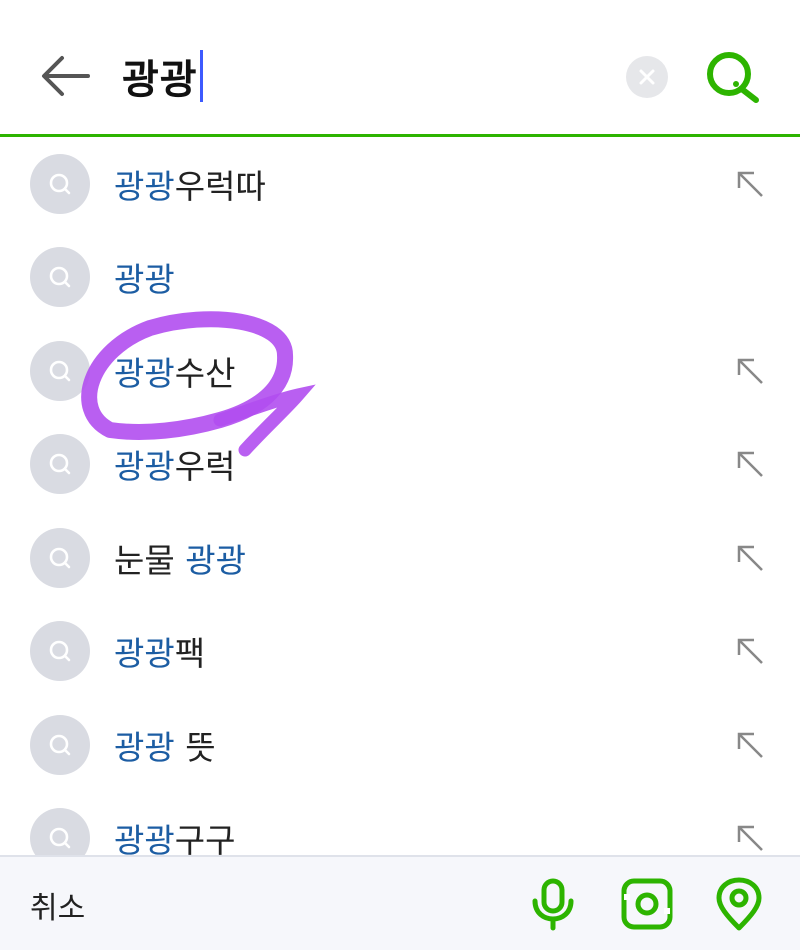 This screenshot has height=950, width=800. I want to click on suggestion-item: 광광구구, so click(400, 823).